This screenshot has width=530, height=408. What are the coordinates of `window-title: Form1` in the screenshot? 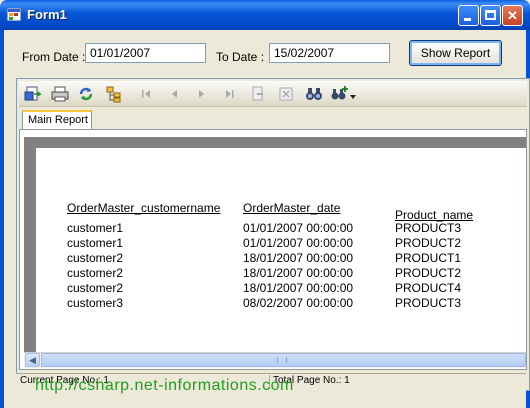 It's located at (47, 14).